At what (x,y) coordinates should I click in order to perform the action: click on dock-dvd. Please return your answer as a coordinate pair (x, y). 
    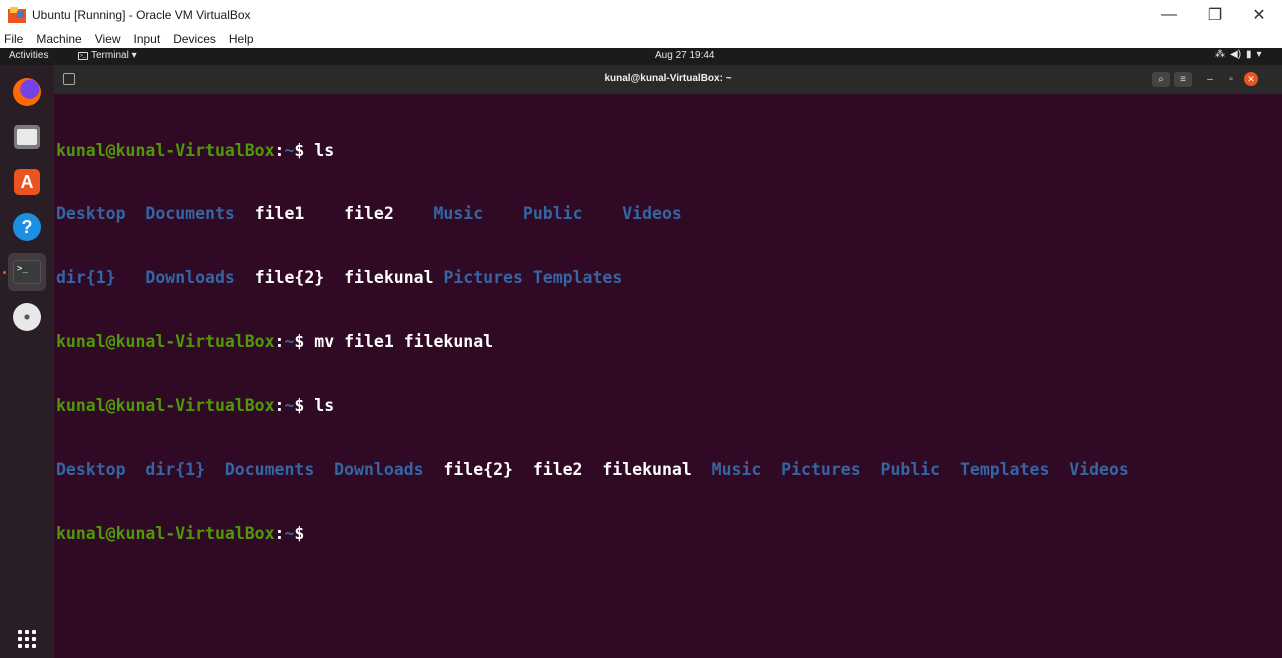
    Looking at the image, I should click on (27, 317).